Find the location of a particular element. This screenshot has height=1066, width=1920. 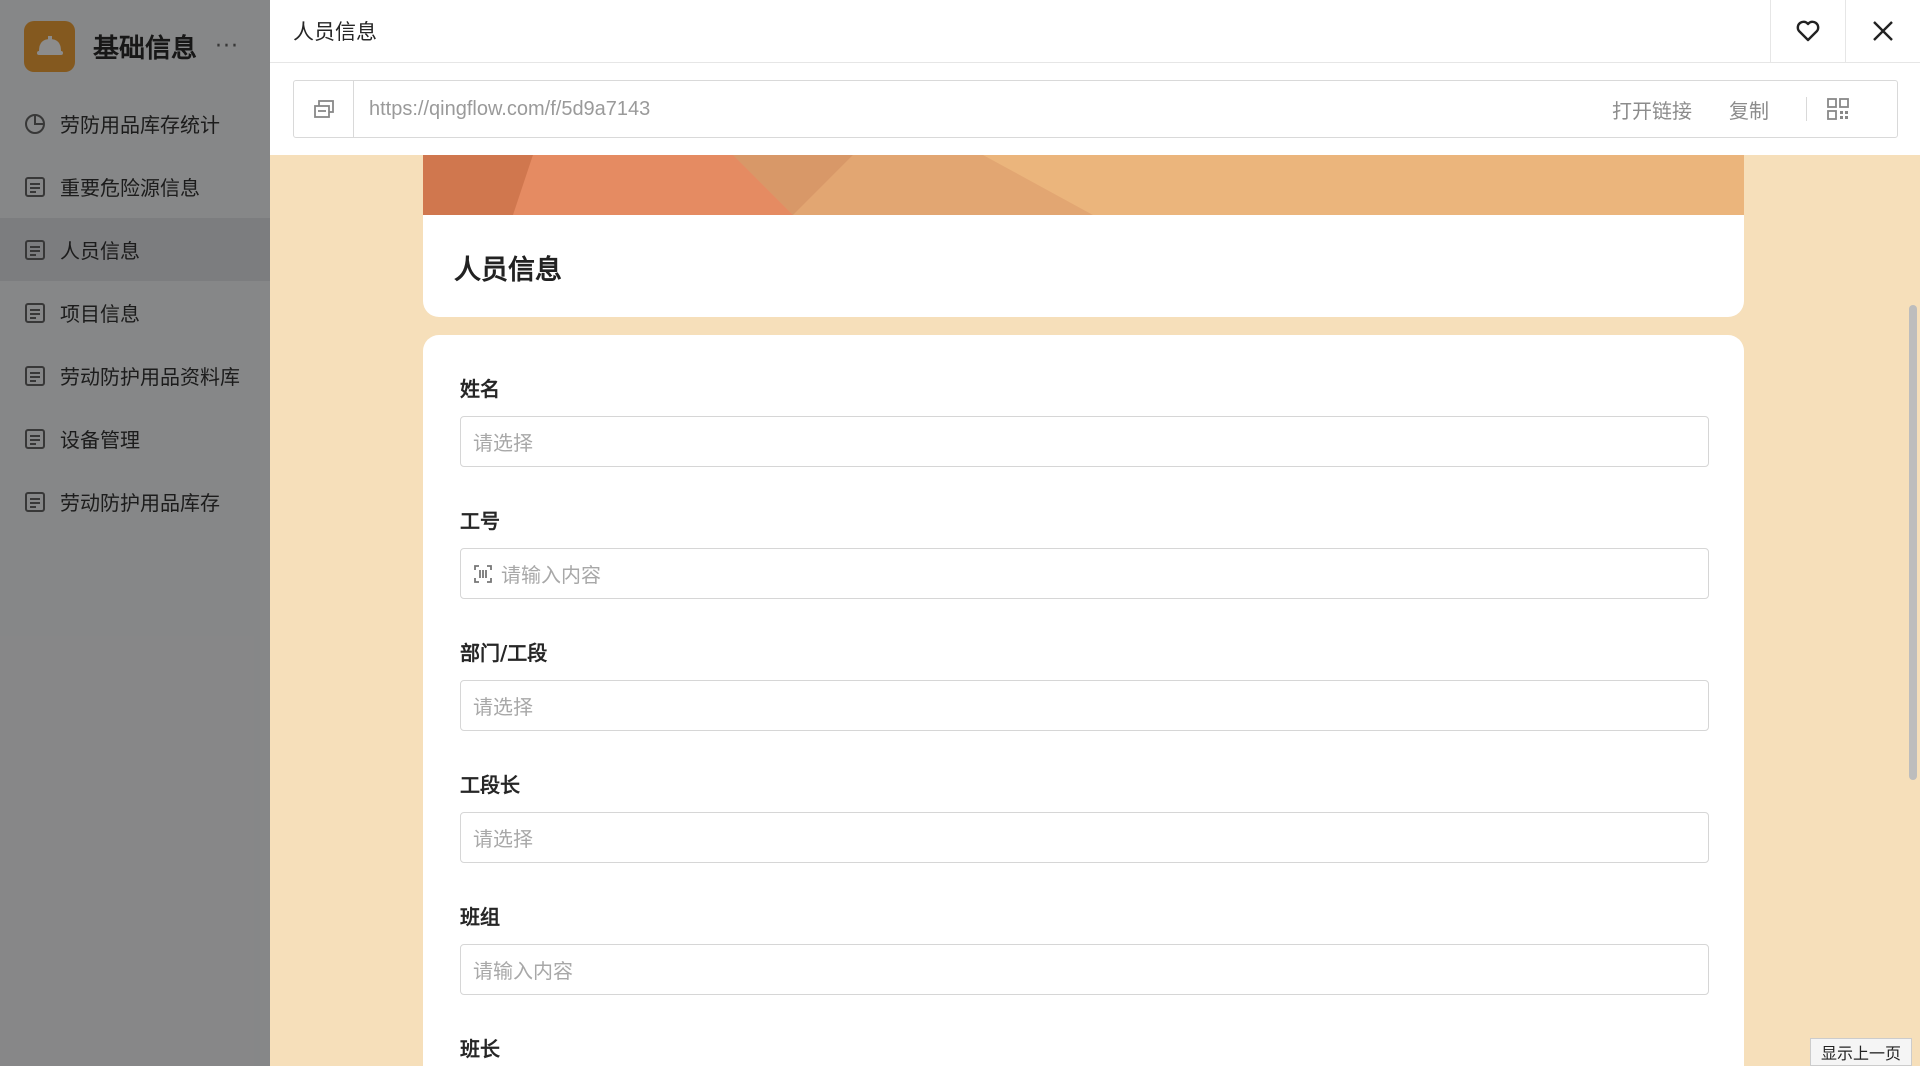

heart-icon is located at coordinates (1808, 31).